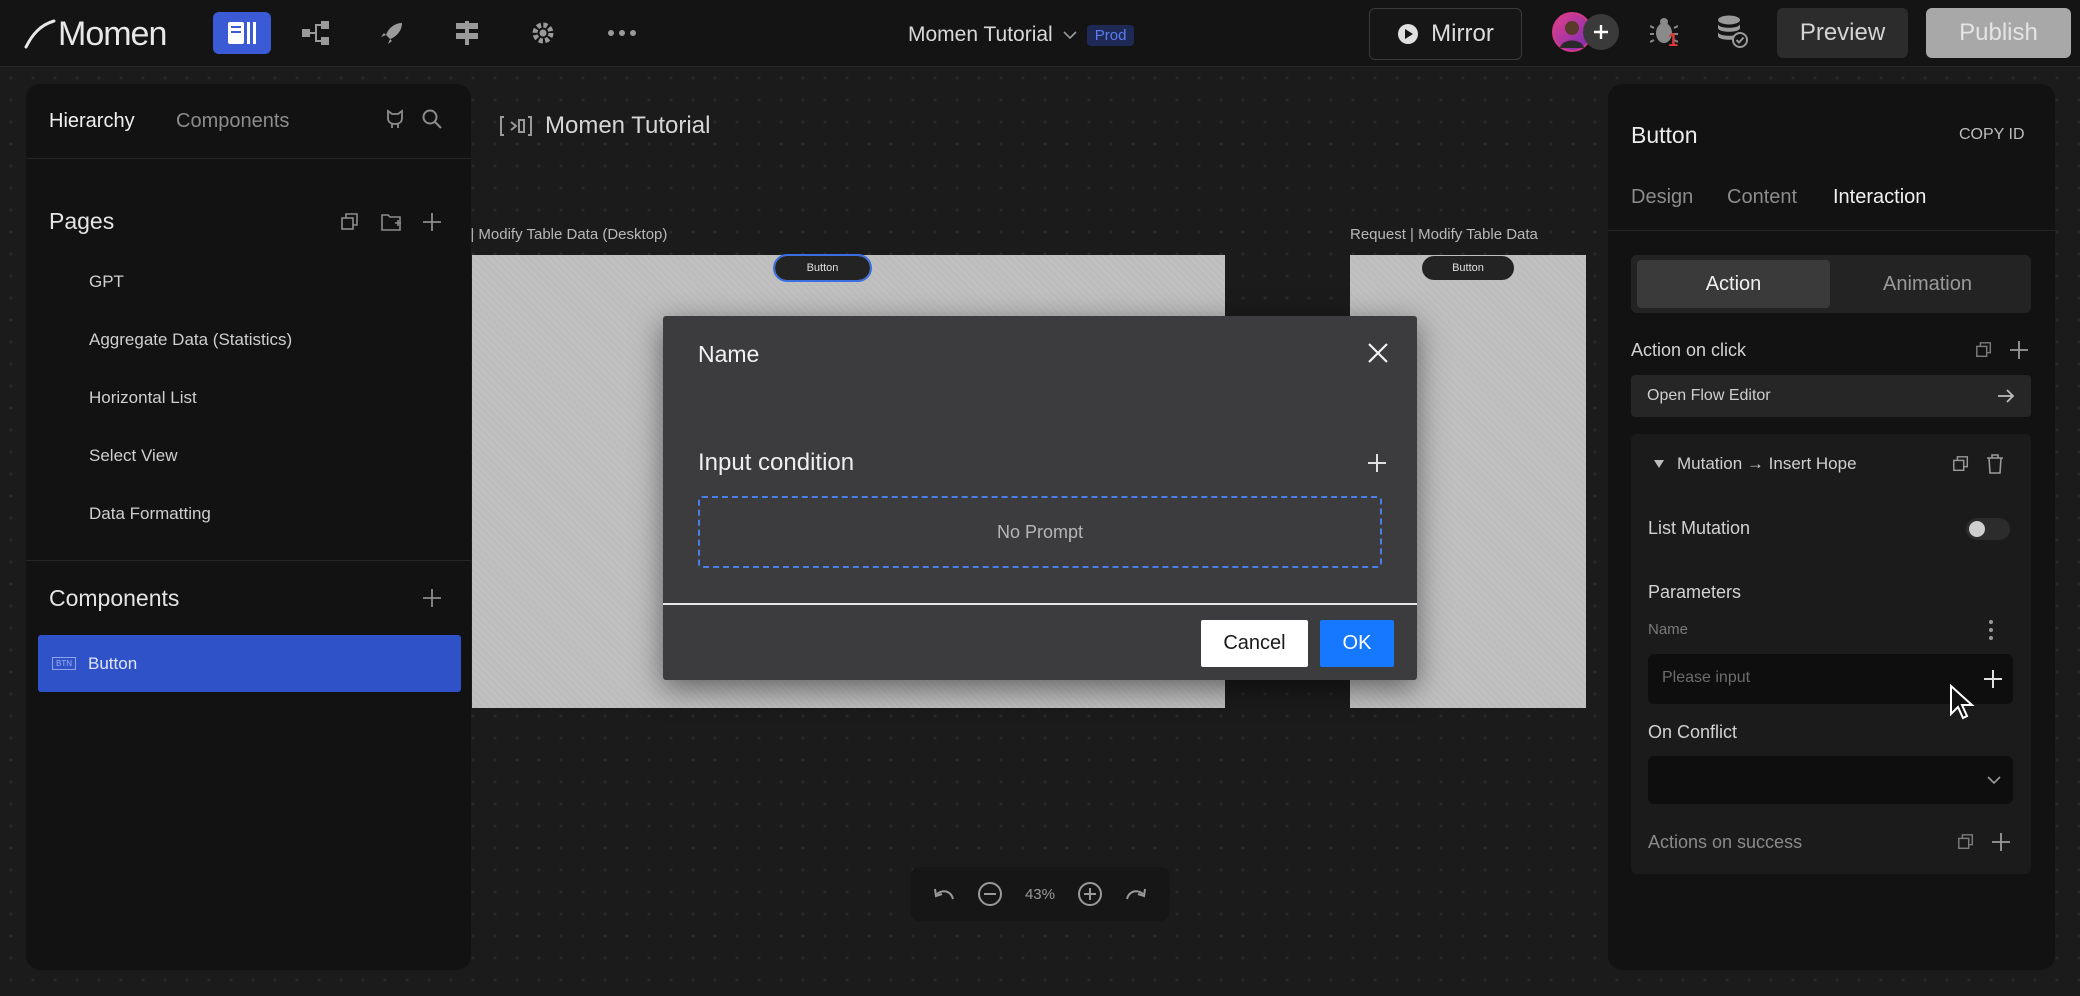  Describe the element at coordinates (1668, 629) in the screenshot. I see `param-name-label: Name` at that location.